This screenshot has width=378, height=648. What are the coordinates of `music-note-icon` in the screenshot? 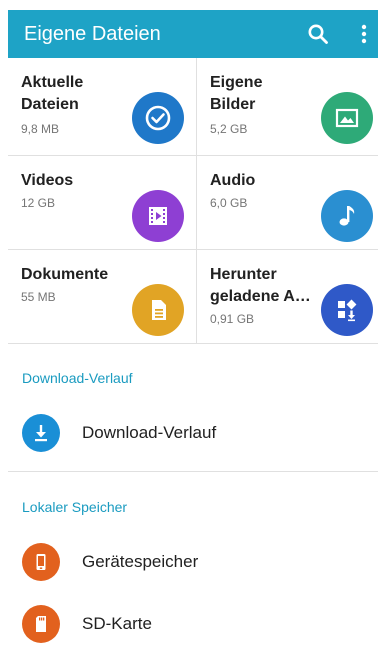 It's located at (347, 216).